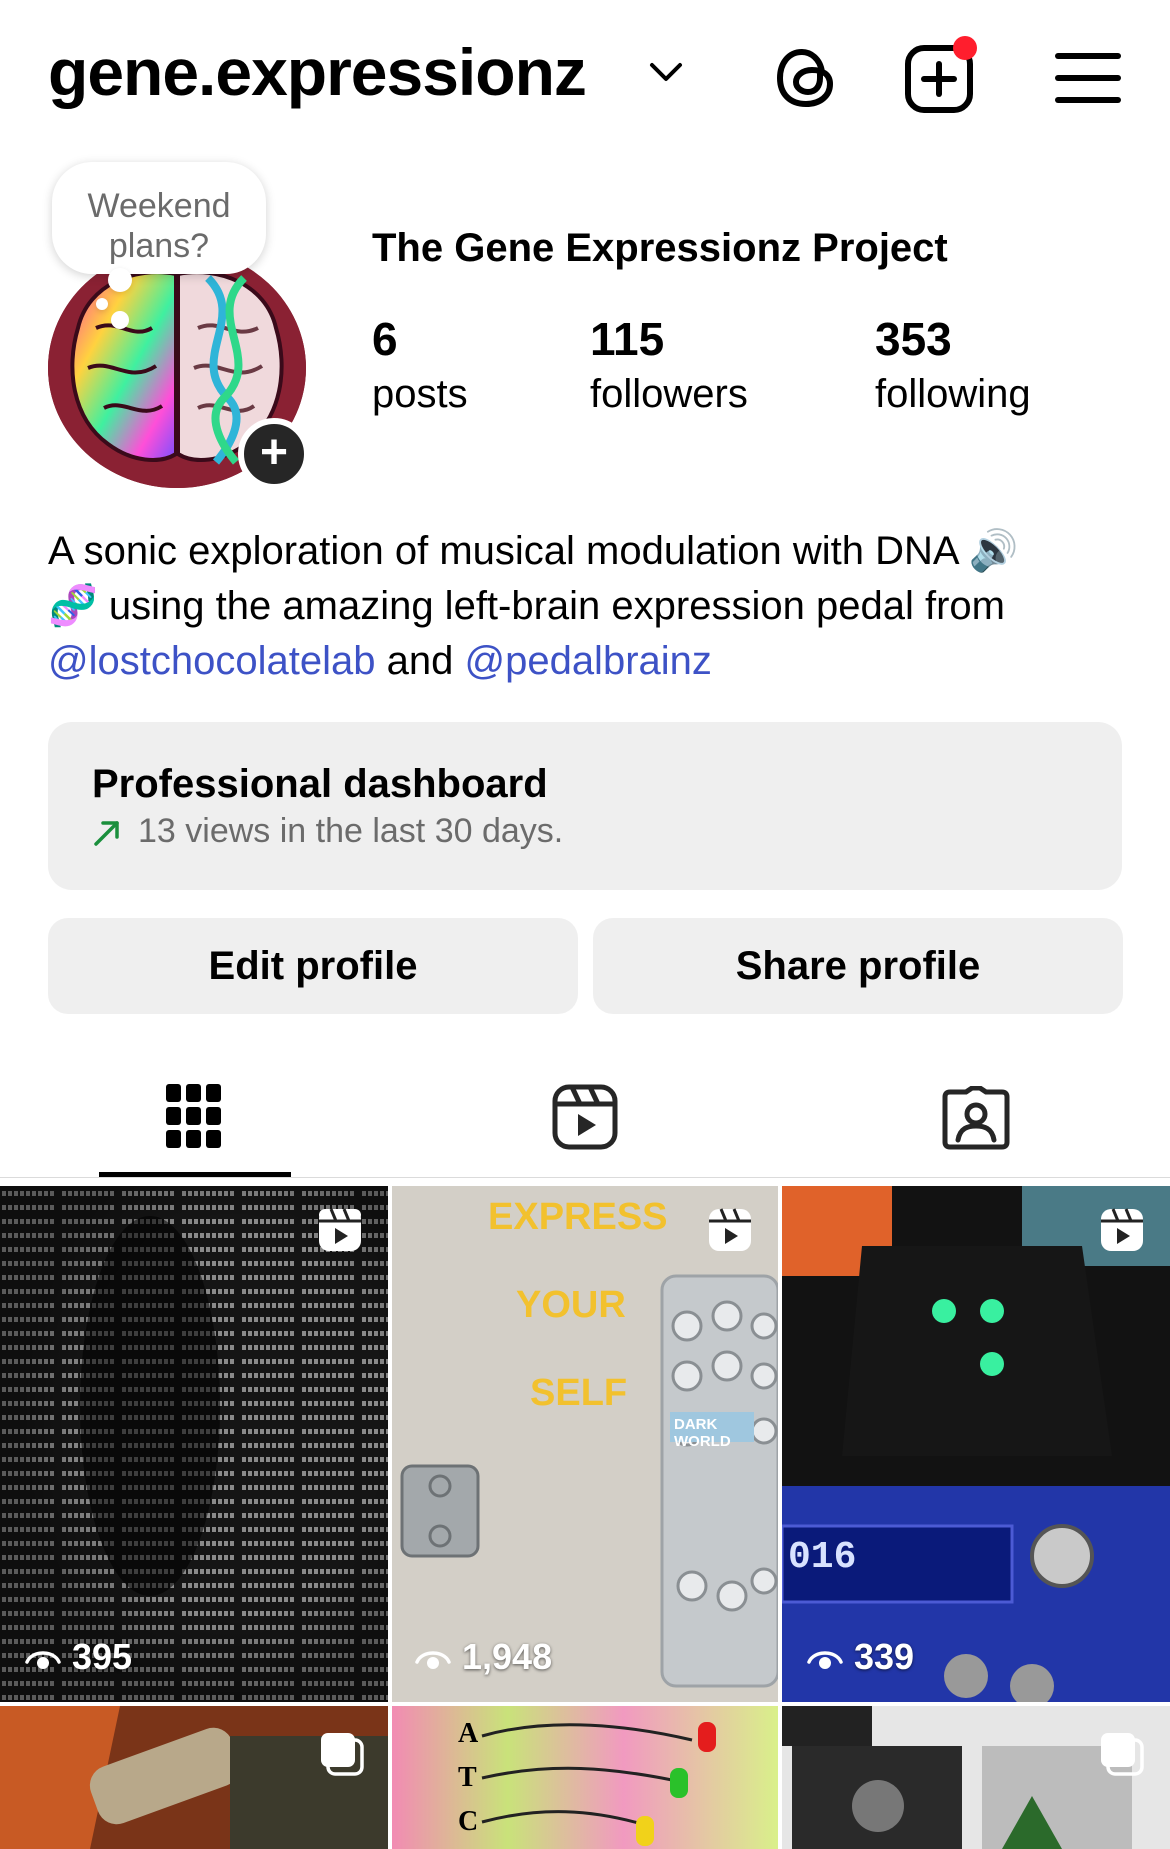  Describe the element at coordinates (858, 966) in the screenshot. I see `share-profile-button: Share profile` at that location.